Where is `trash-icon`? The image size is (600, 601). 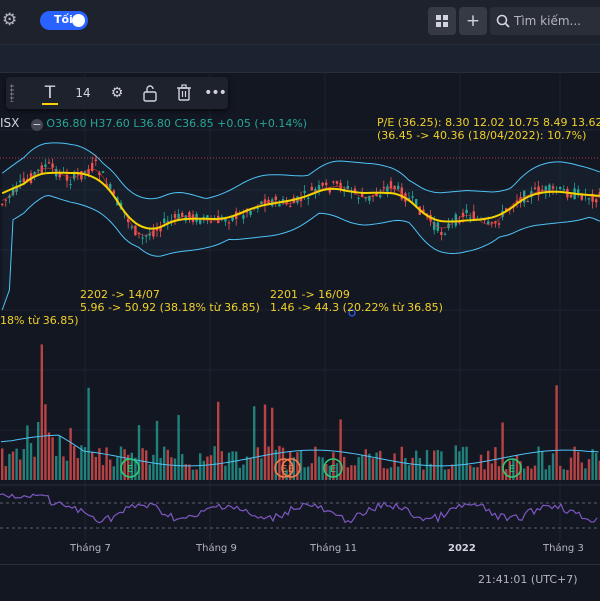
trash-icon is located at coordinates (184, 93).